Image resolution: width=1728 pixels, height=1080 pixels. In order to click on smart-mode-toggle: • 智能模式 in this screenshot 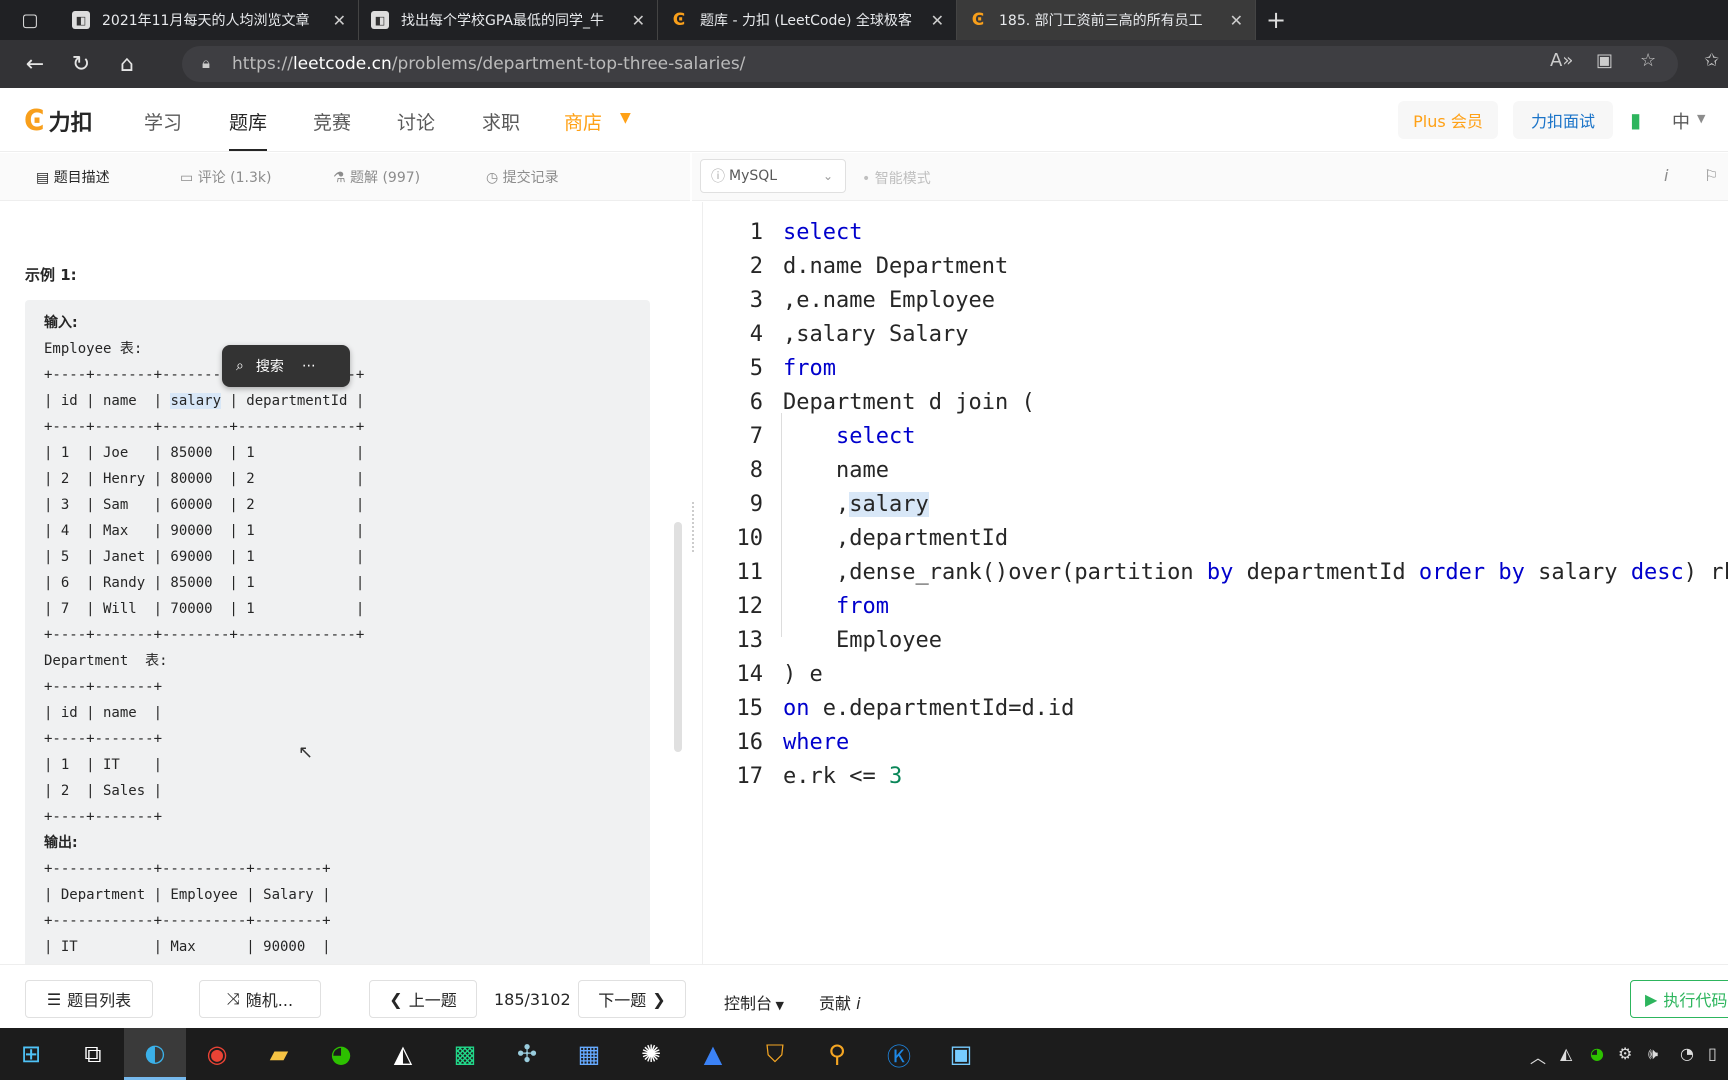, I will do `click(896, 178)`.